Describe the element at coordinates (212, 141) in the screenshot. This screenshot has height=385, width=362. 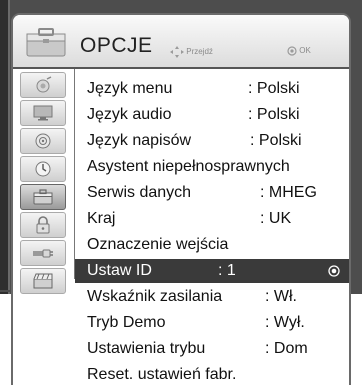
I see `menu-item-subtitle-language: Język napisów : Polski` at that location.